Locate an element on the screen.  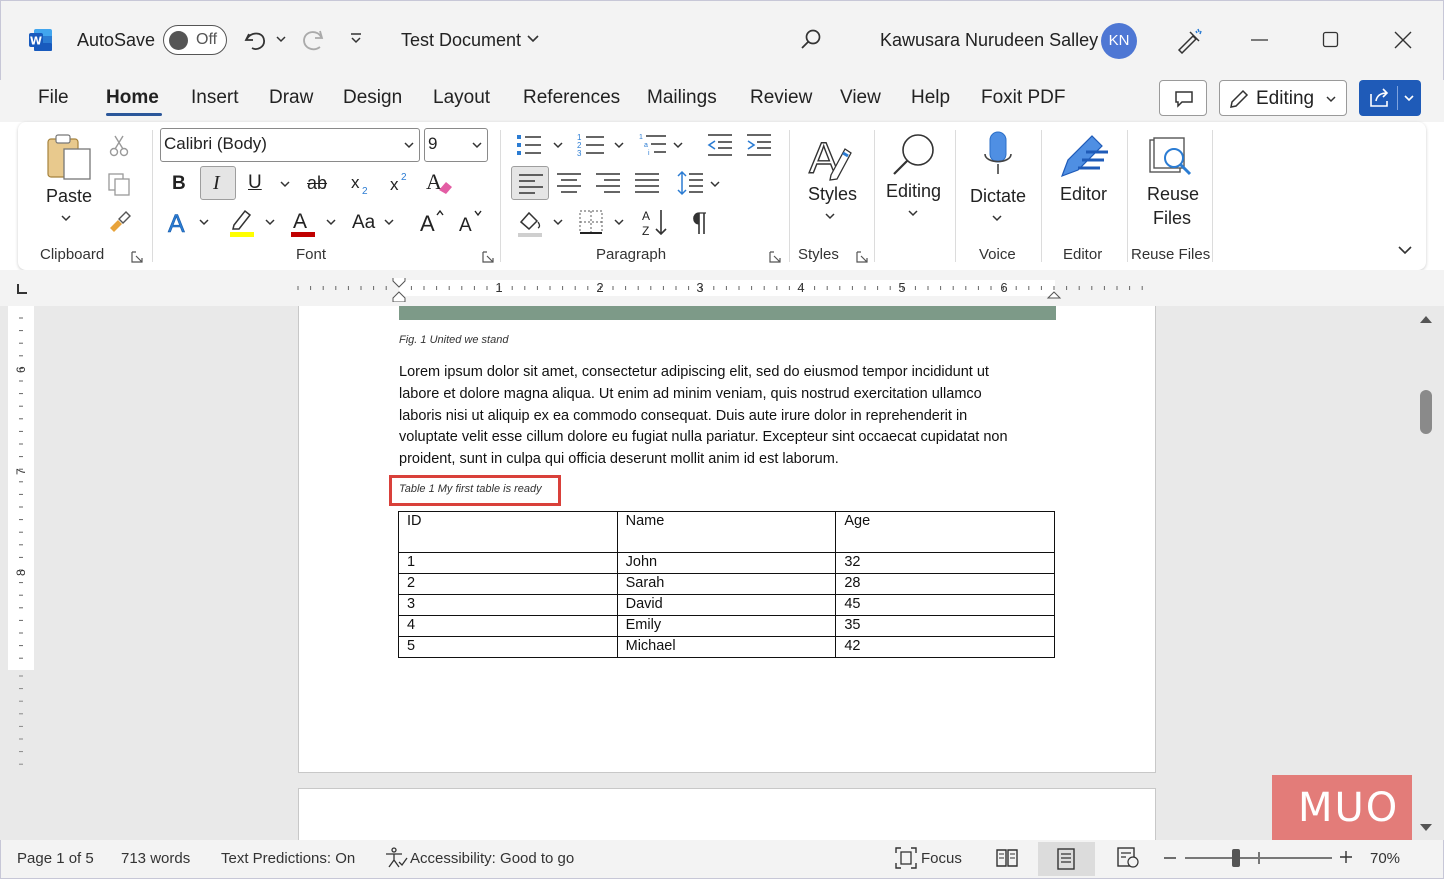
vertical-ruler: 6 7 8 is located at coordinates (21, 488).